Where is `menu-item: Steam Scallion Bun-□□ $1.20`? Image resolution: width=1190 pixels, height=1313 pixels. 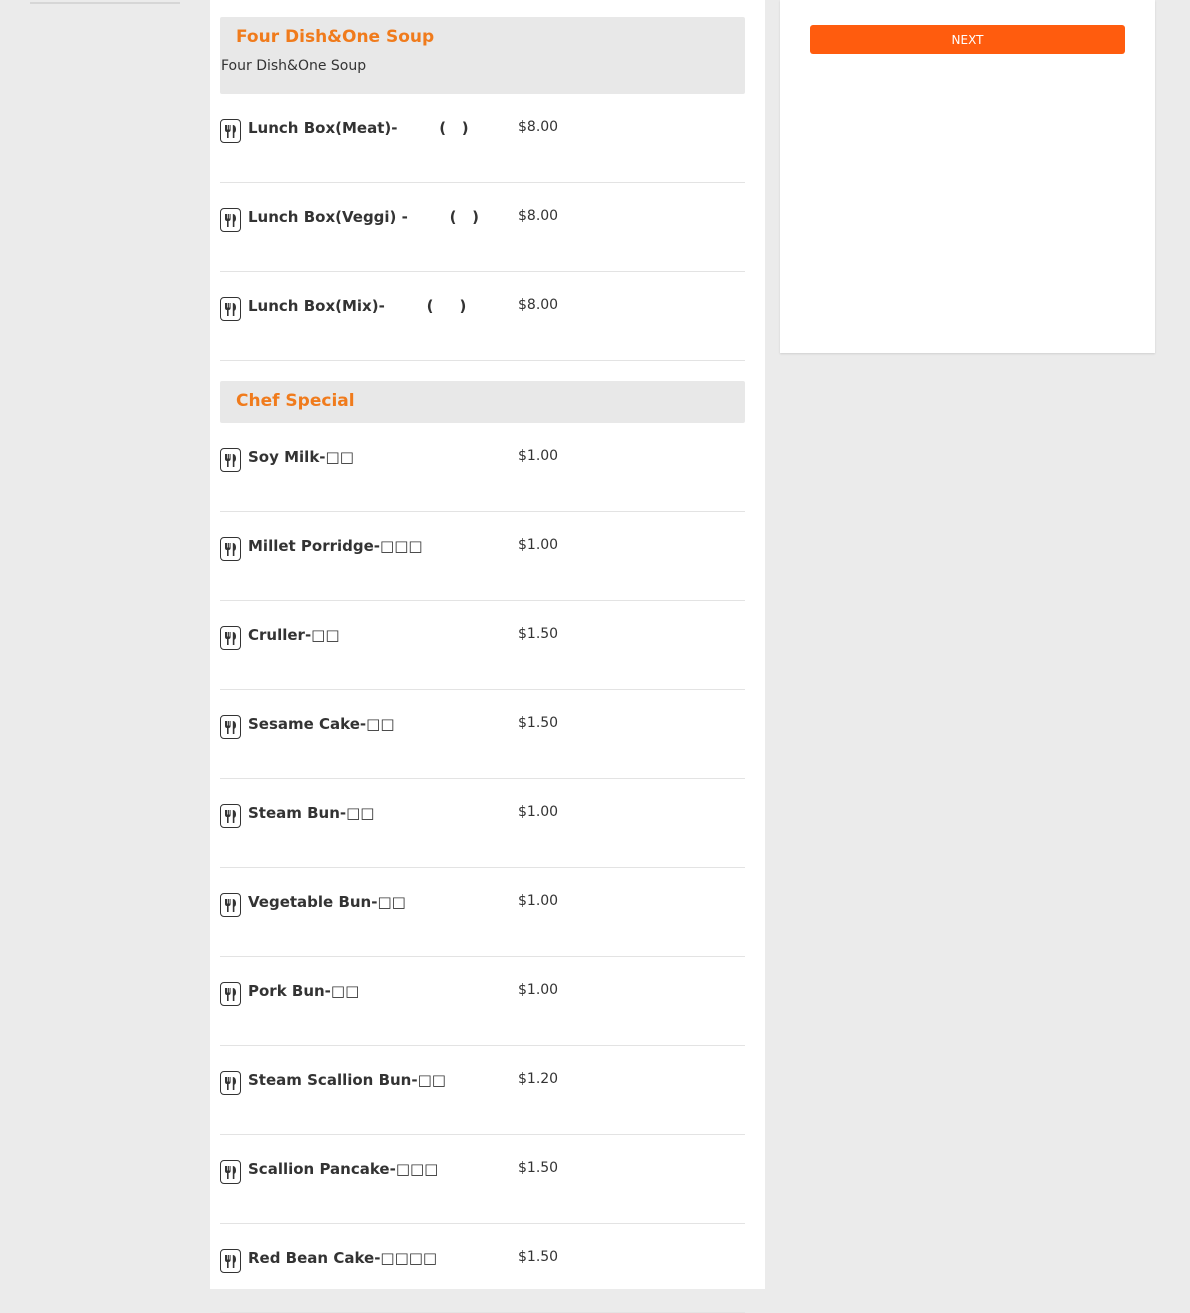
menu-item: Steam Scallion Bun-□□ $1.20 is located at coordinates (482, 1090).